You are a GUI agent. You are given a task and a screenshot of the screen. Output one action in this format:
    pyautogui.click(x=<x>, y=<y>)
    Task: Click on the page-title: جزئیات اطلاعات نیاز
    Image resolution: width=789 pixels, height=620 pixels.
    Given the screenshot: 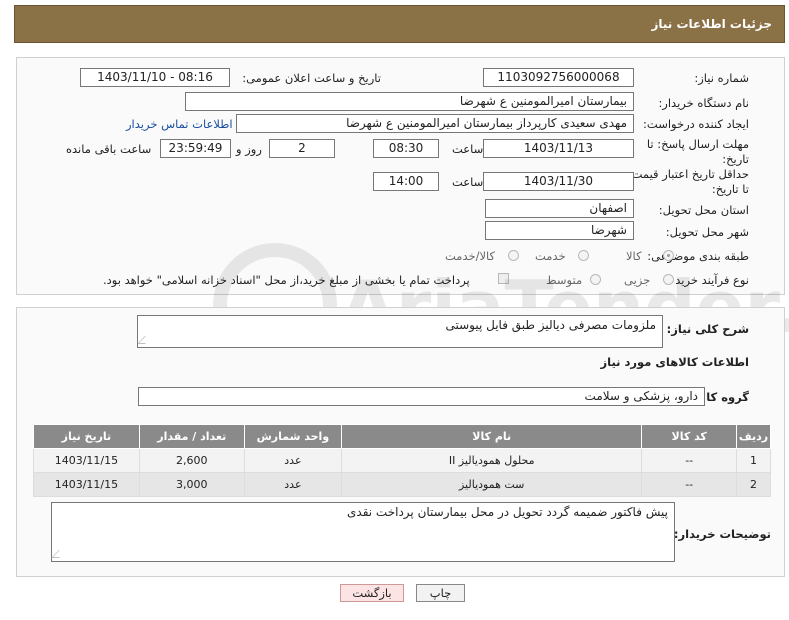 What is the action you would take?
    pyautogui.click(x=711, y=24)
    